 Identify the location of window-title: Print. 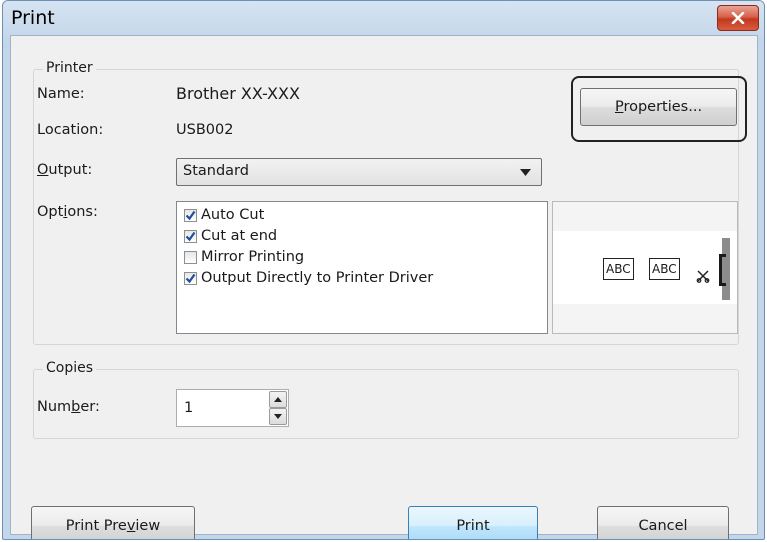
(33, 18).